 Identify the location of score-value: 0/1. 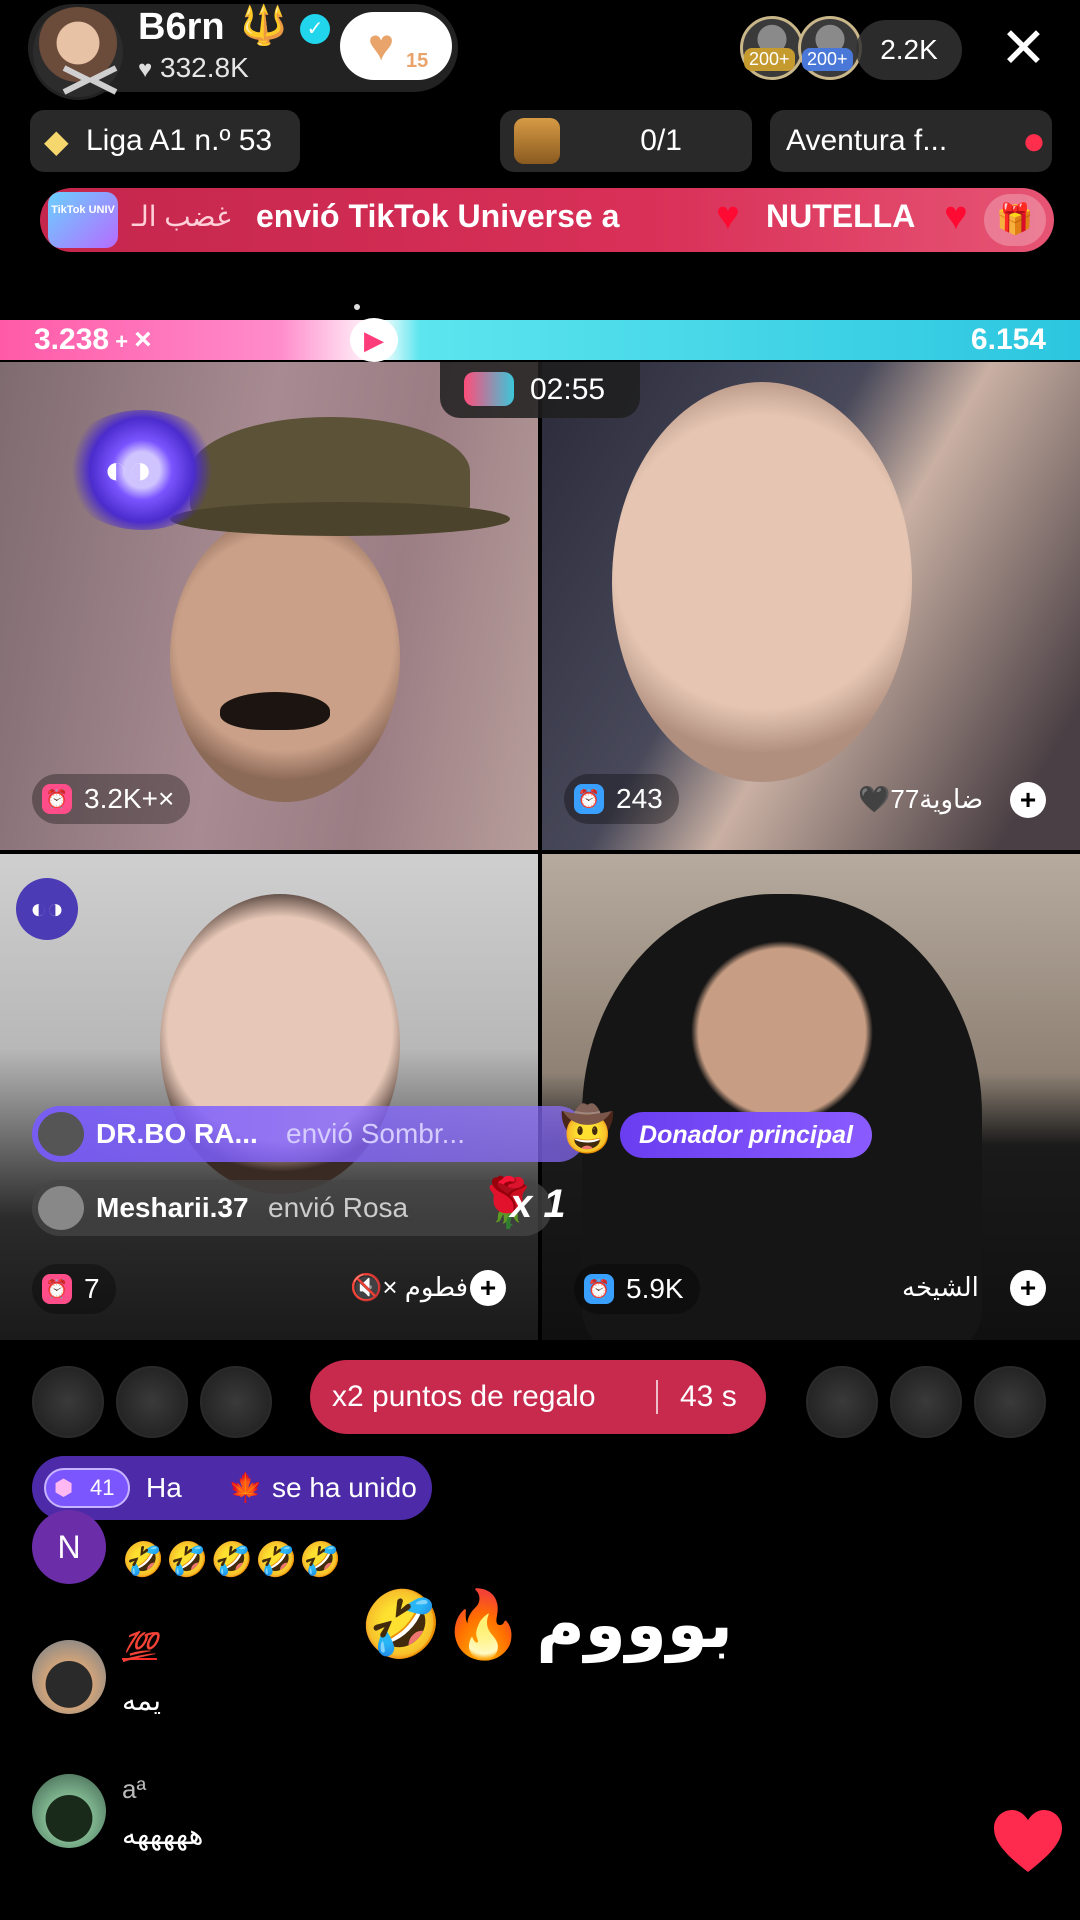
(661, 140).